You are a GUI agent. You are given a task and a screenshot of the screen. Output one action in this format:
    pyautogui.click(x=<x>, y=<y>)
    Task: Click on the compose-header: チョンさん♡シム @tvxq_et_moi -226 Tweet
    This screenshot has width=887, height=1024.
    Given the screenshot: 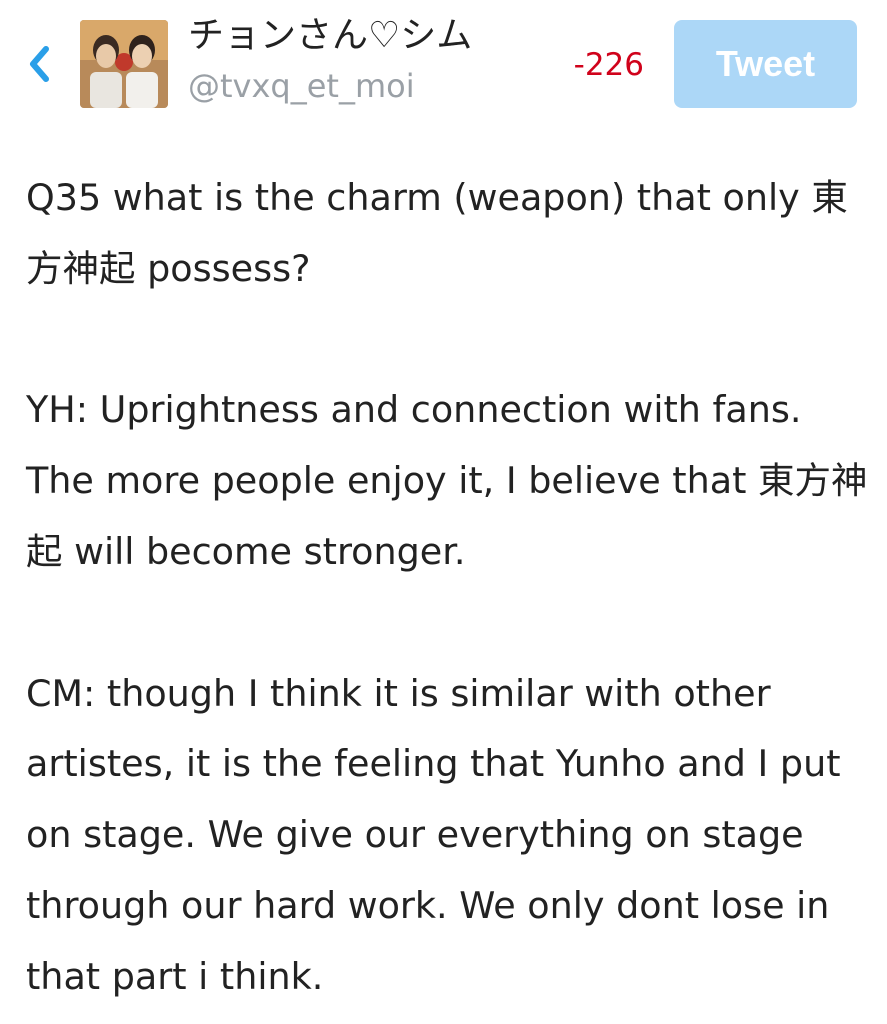 What is the action you would take?
    pyautogui.click(x=443, y=62)
    